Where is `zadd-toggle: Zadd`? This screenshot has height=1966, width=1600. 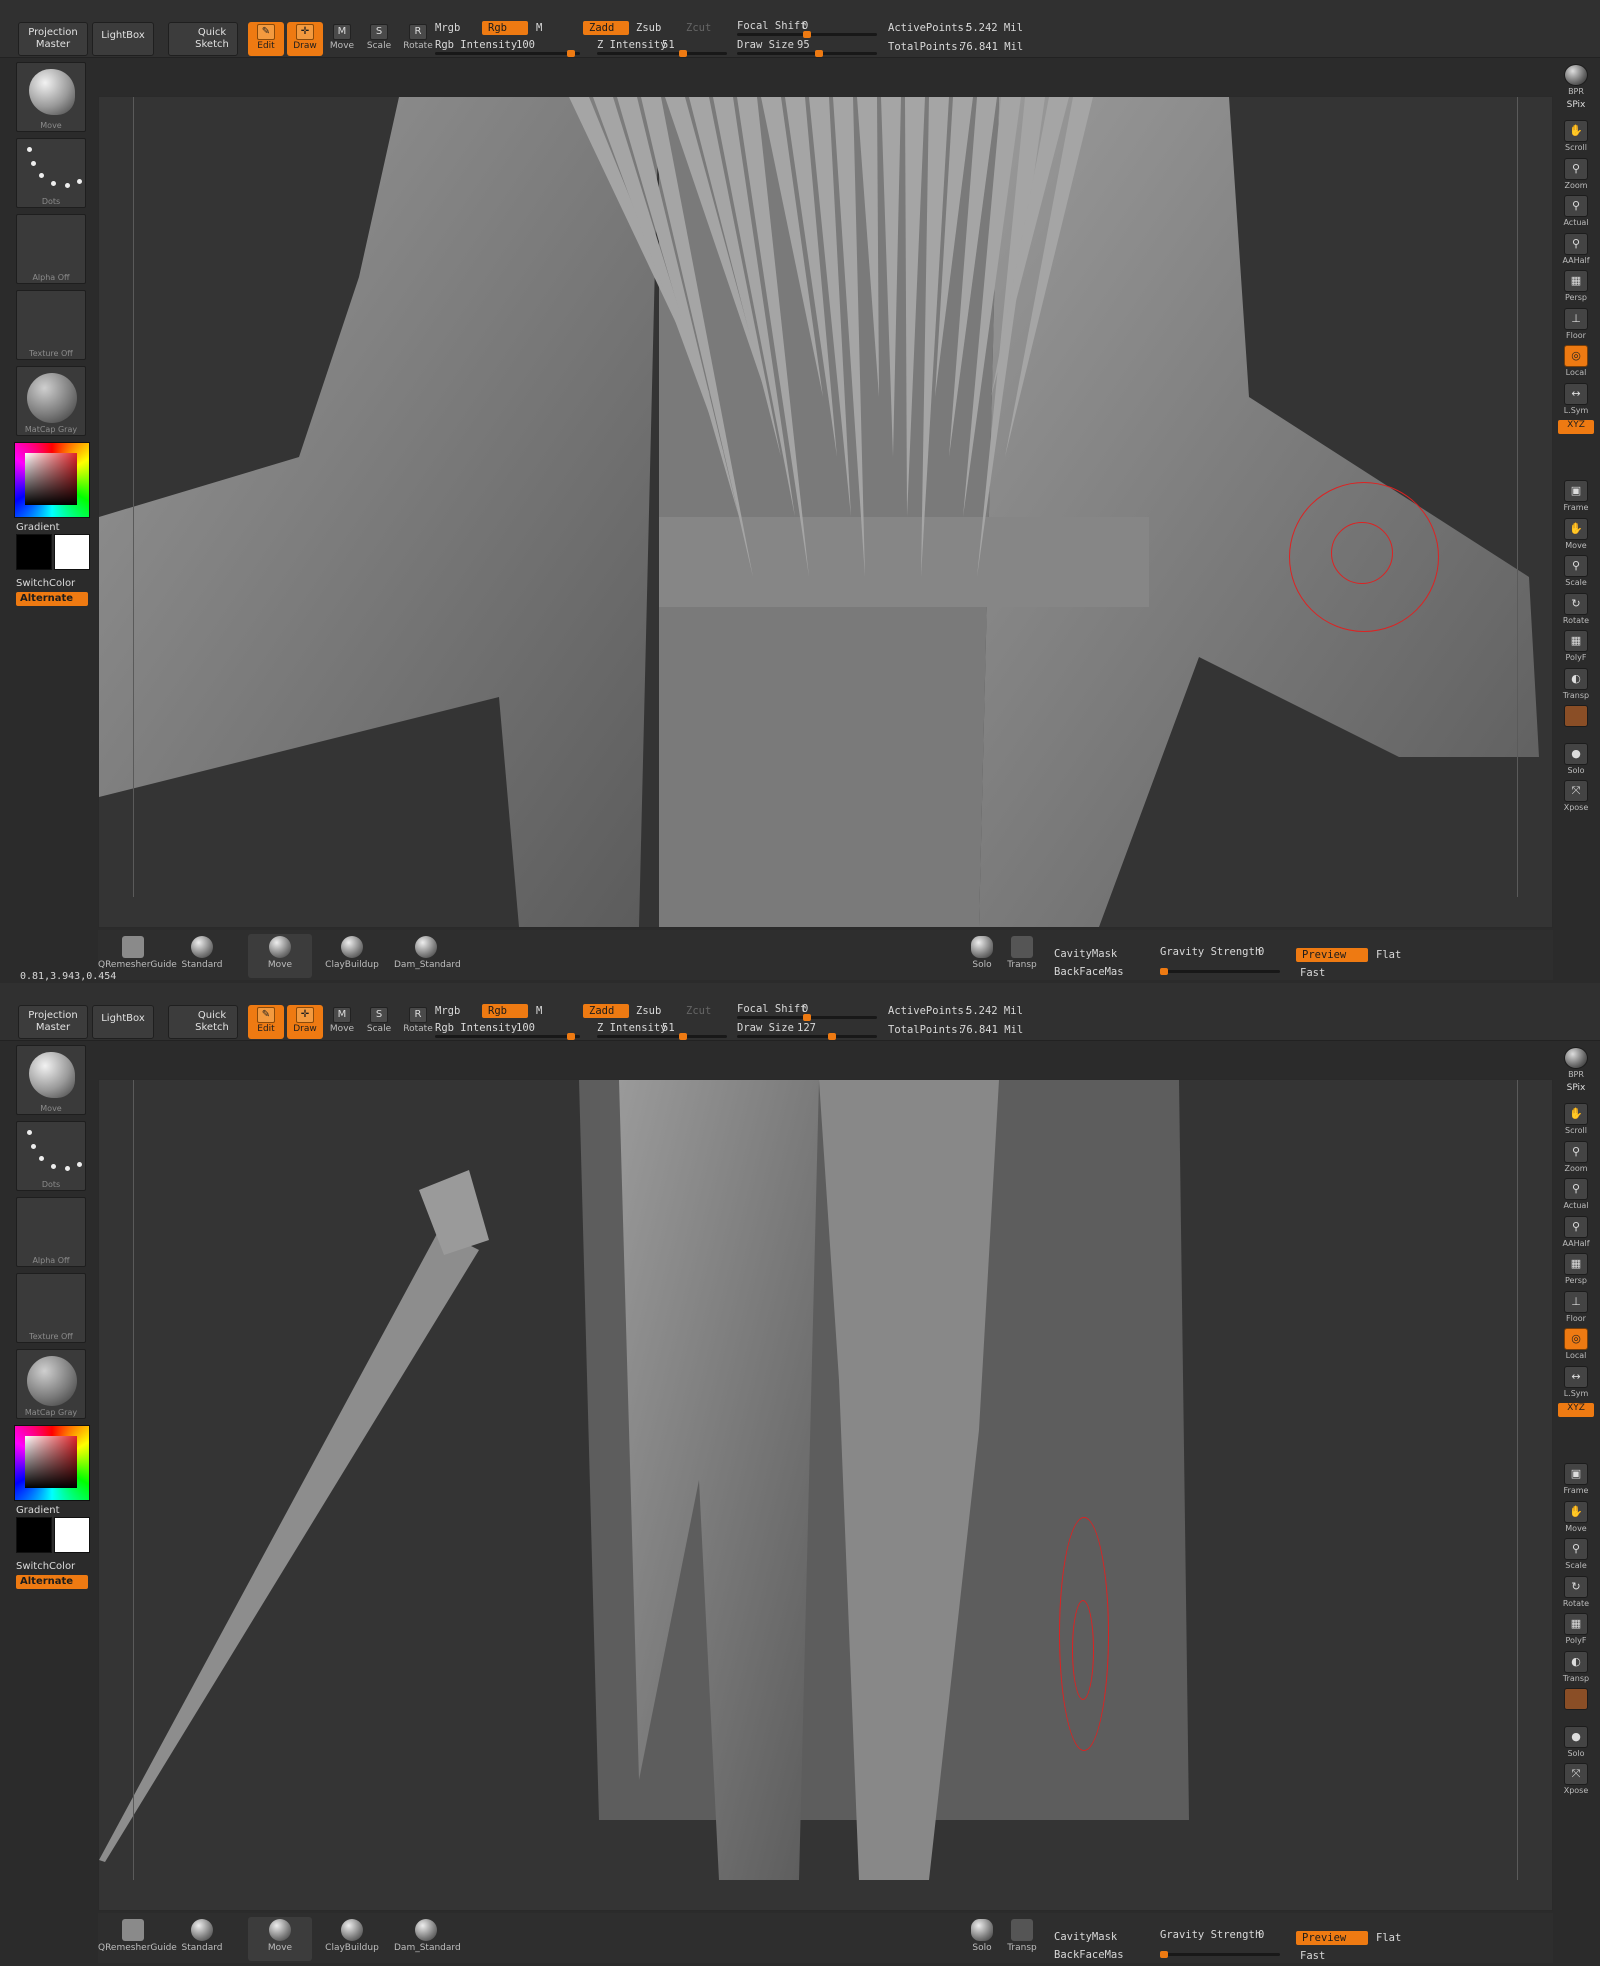
zadd-toggle: Zadd is located at coordinates (606, 28).